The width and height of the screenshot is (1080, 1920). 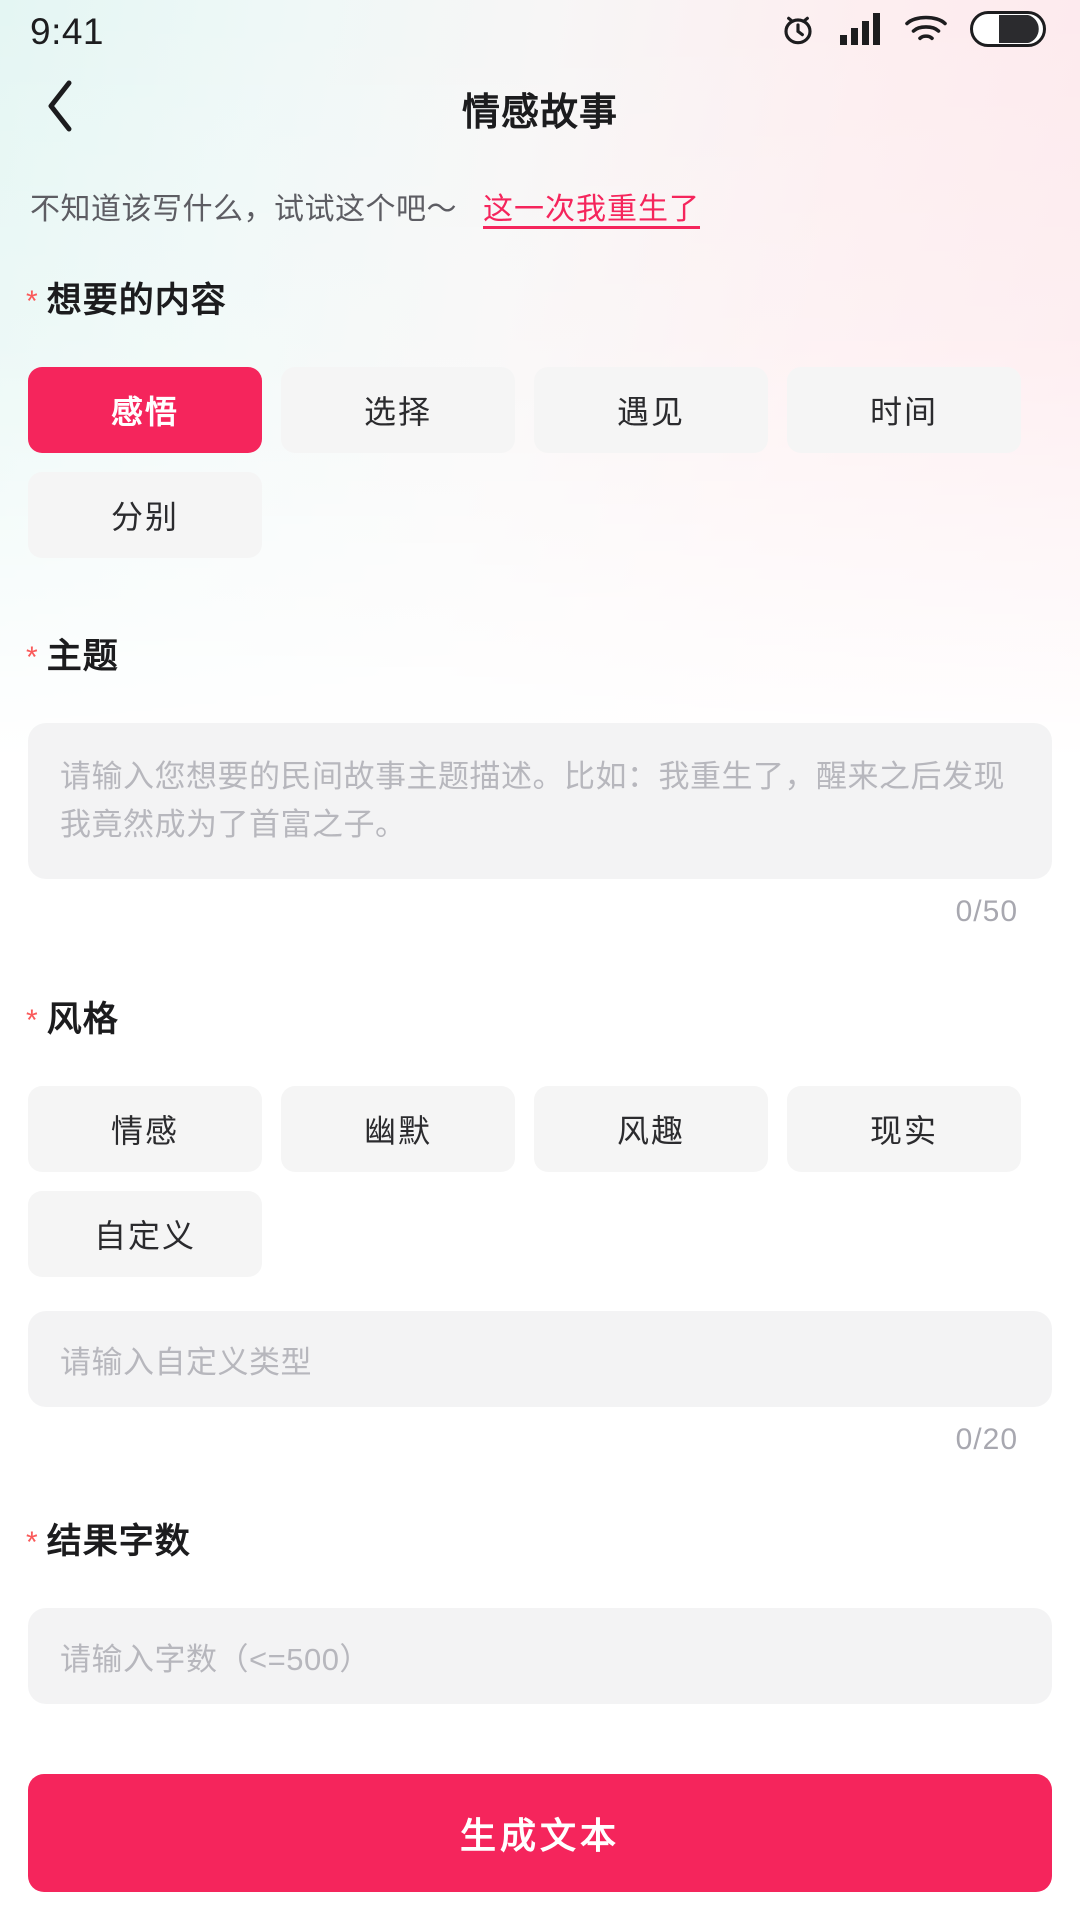 I want to click on chip-content-1: 选择, so click(x=398, y=410).